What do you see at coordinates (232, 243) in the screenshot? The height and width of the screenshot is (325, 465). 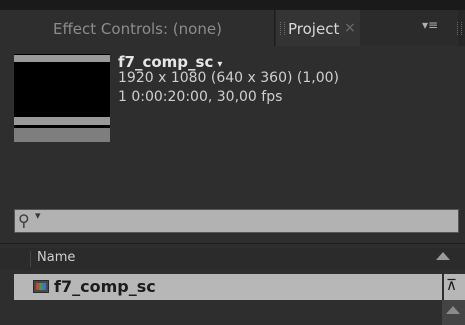 I see `panel-divider` at bounding box center [232, 243].